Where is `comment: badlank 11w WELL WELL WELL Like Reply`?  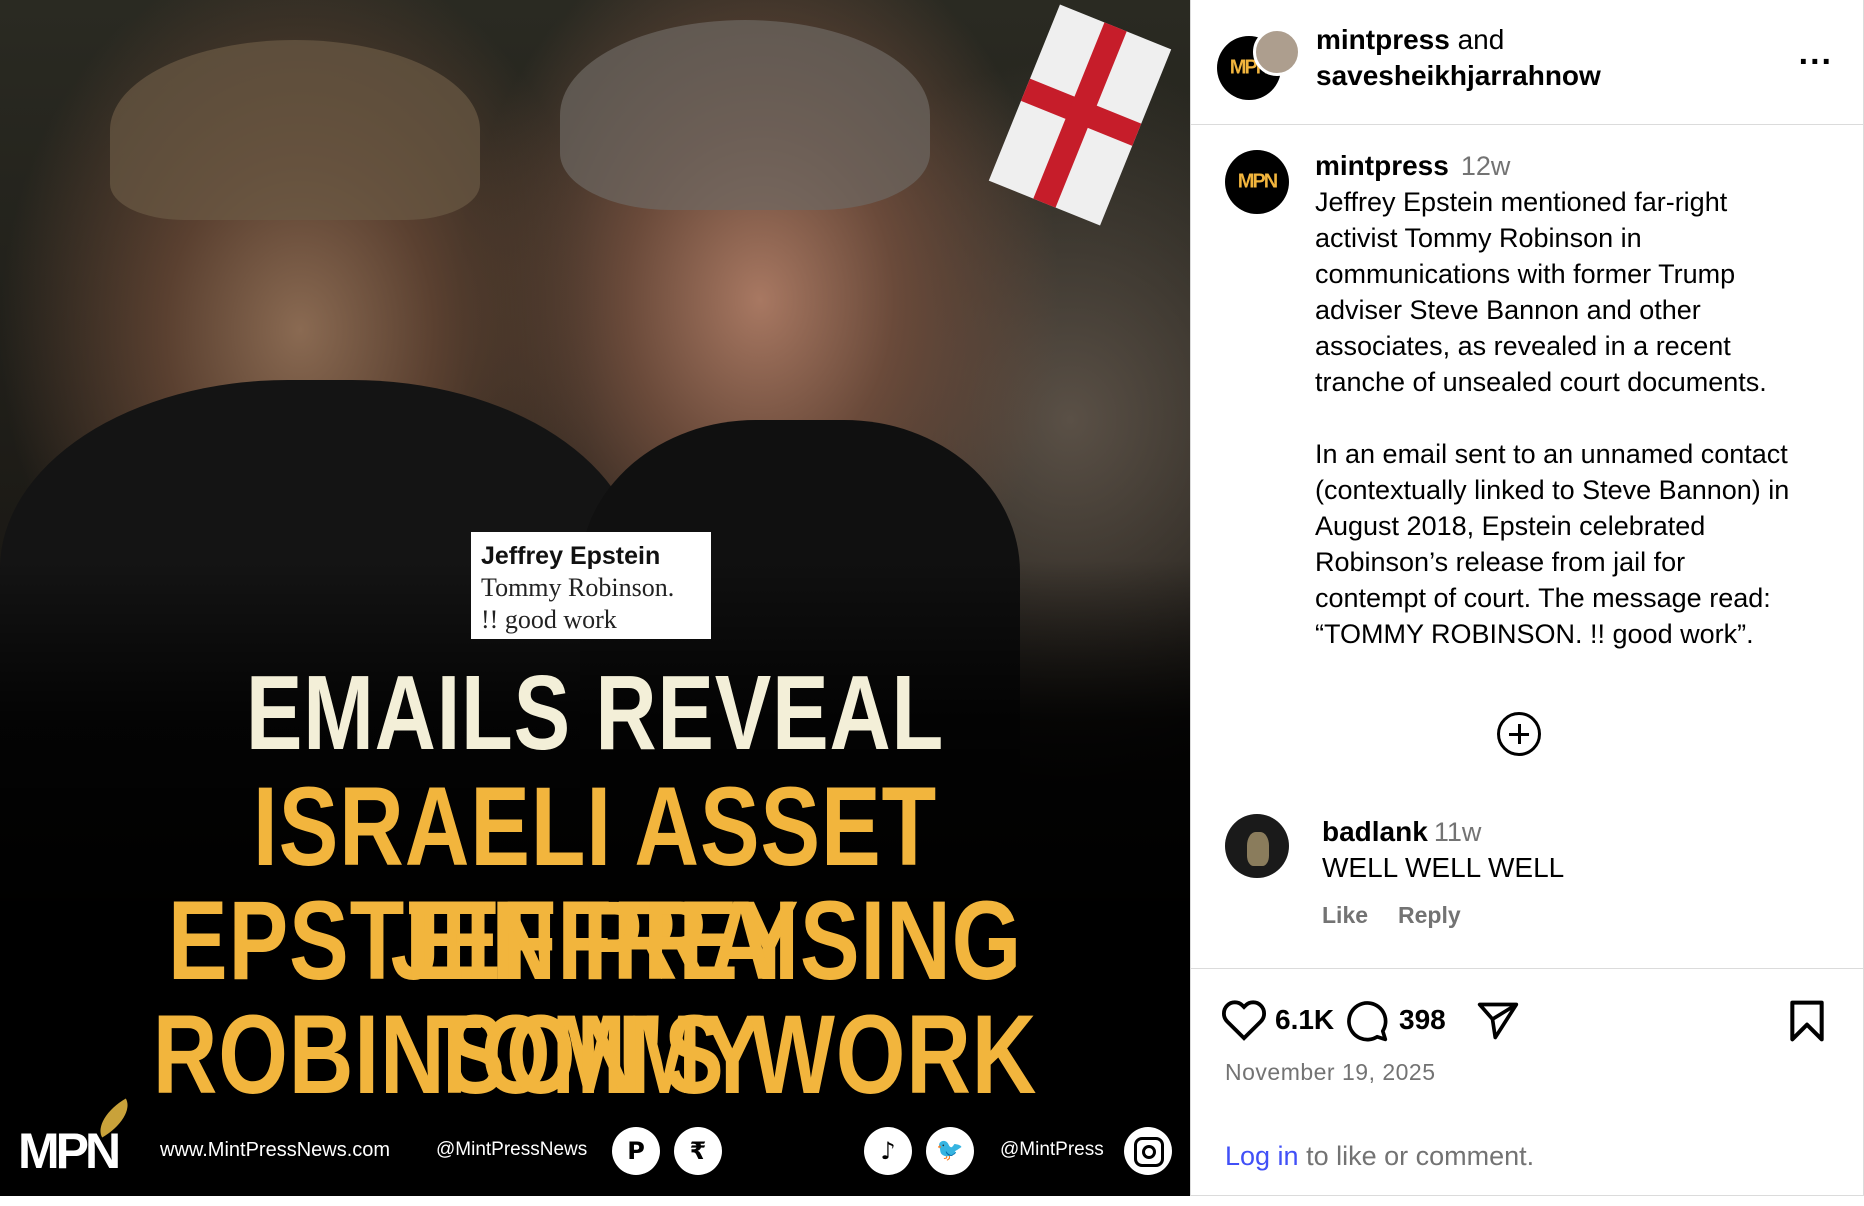 comment: badlank 11w WELL WELL WELL Like Reply is located at coordinates (1535, 879).